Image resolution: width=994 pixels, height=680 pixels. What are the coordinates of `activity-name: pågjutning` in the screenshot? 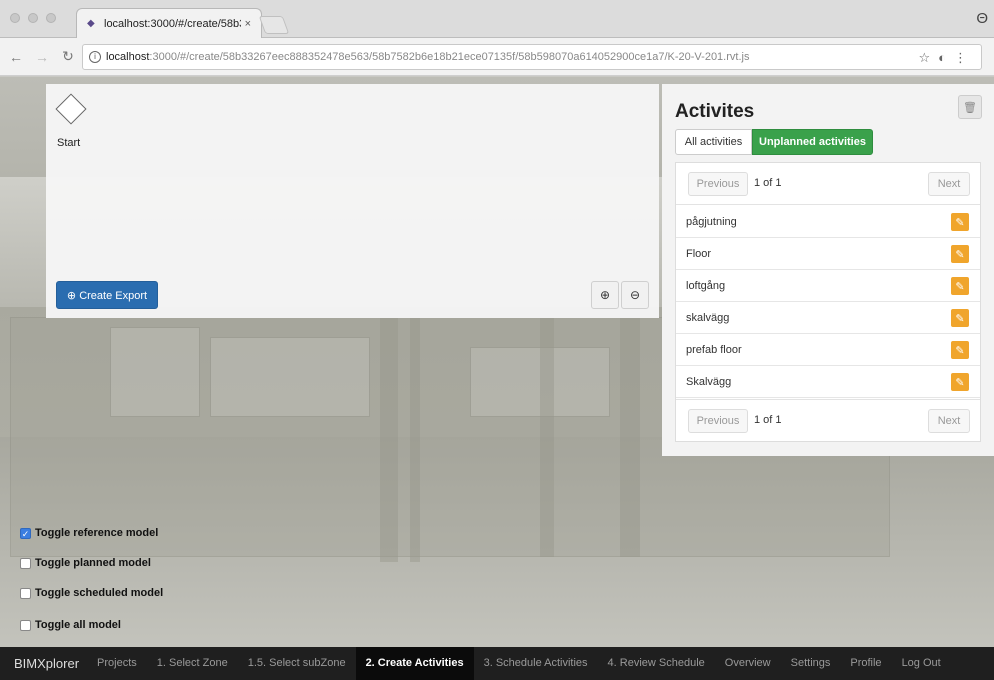 It's located at (711, 222).